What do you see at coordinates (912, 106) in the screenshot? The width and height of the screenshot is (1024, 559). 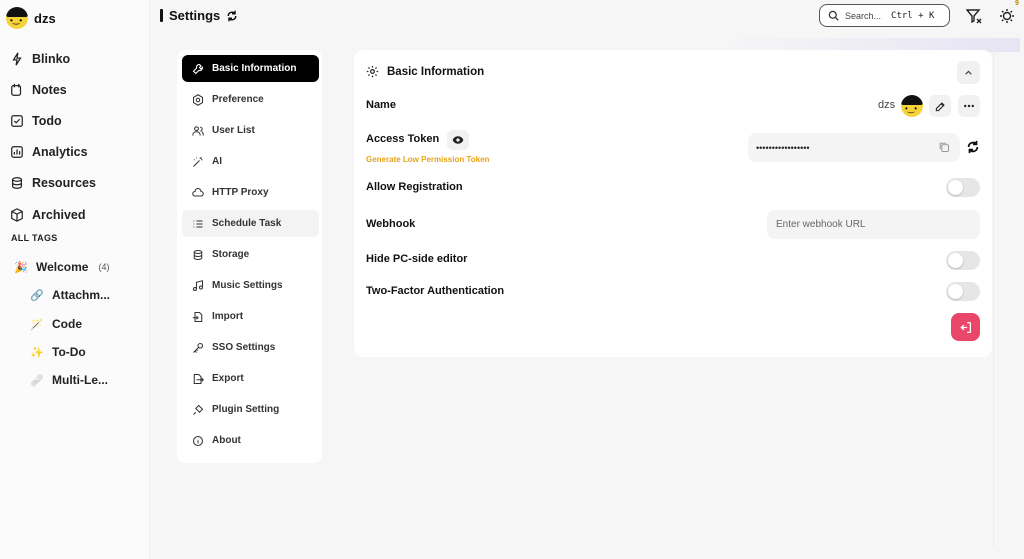 I see `name-avatar` at bounding box center [912, 106].